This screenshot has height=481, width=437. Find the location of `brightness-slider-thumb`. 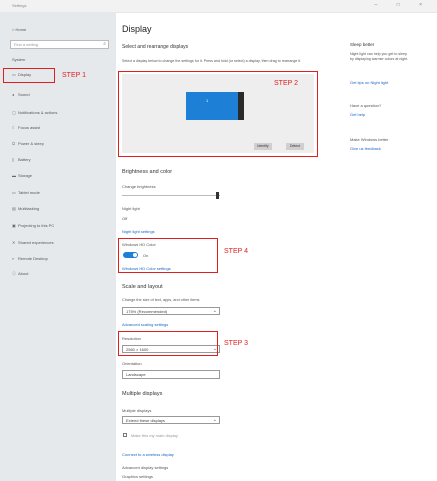

brightness-slider-thumb is located at coordinates (217, 195).